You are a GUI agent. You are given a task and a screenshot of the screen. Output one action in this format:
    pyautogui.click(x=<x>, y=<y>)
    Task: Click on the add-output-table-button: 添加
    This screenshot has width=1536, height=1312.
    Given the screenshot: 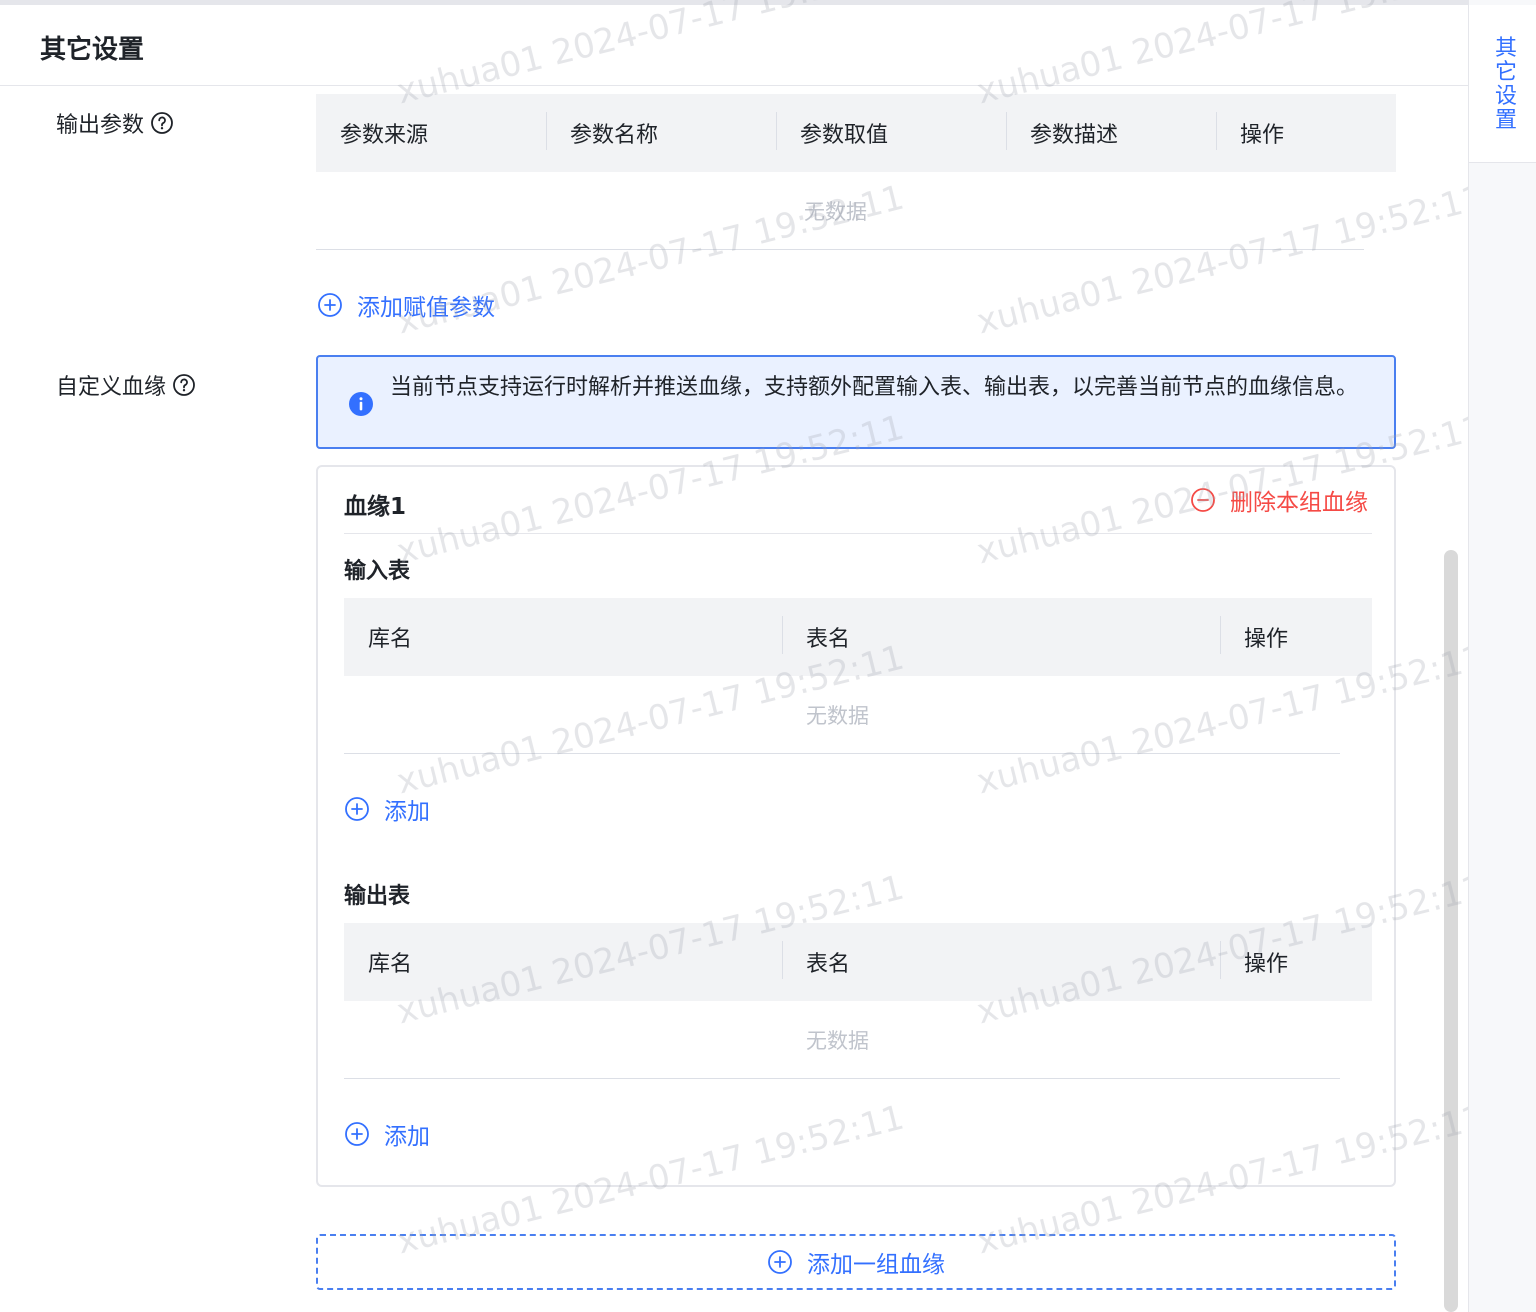 What is the action you would take?
    pyautogui.click(x=387, y=1134)
    